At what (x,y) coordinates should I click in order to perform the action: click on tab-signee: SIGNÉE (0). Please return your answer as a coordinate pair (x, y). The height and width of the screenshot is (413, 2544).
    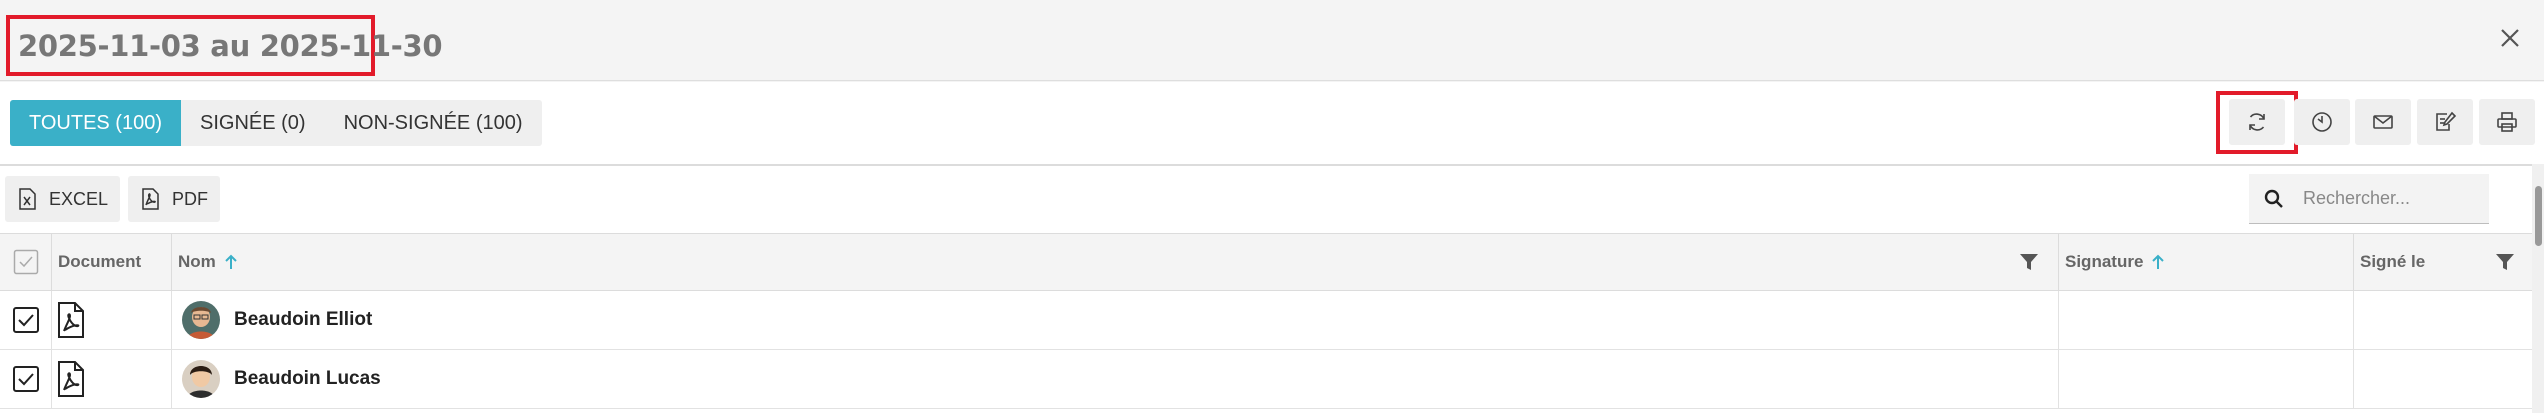
    Looking at the image, I should click on (253, 123).